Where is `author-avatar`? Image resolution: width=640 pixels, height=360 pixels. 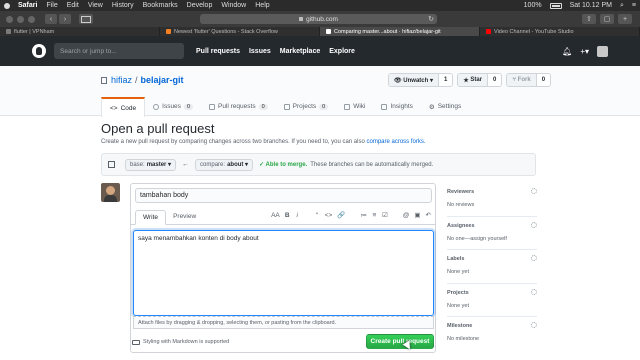
author-avatar is located at coordinates (110, 192).